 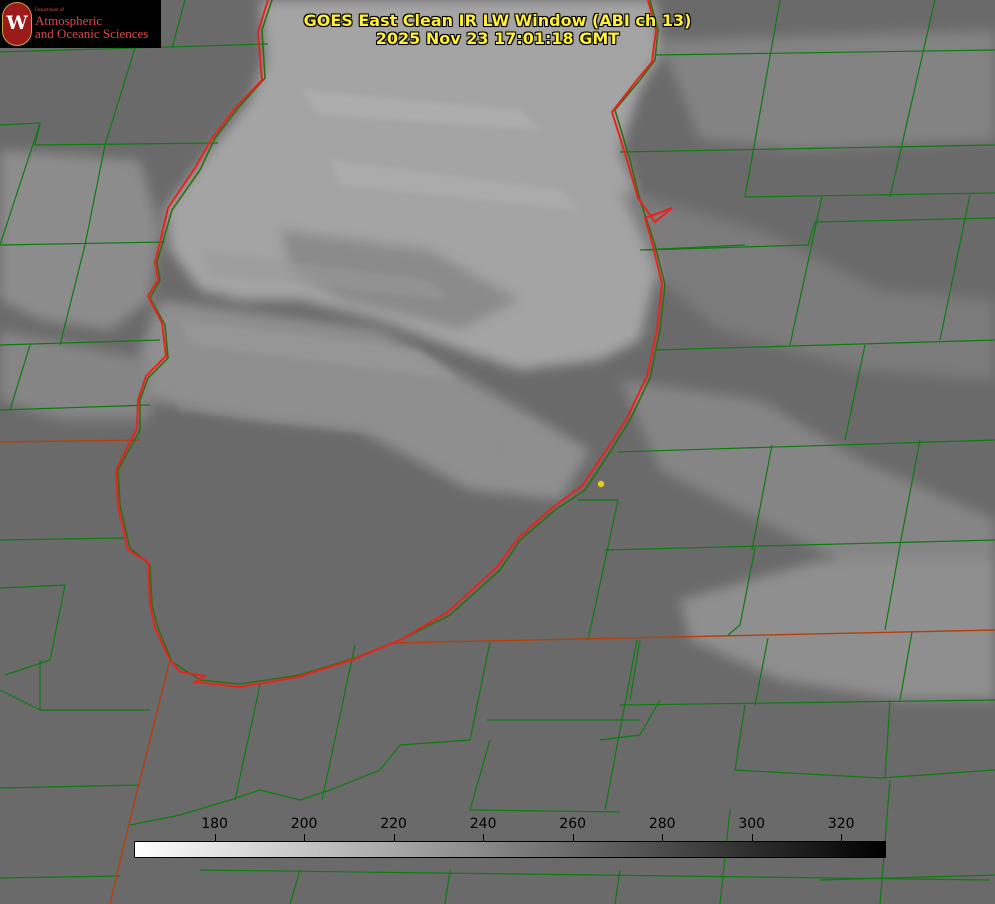 I want to click on colorbar-tick-label: 200, so click(x=304, y=824).